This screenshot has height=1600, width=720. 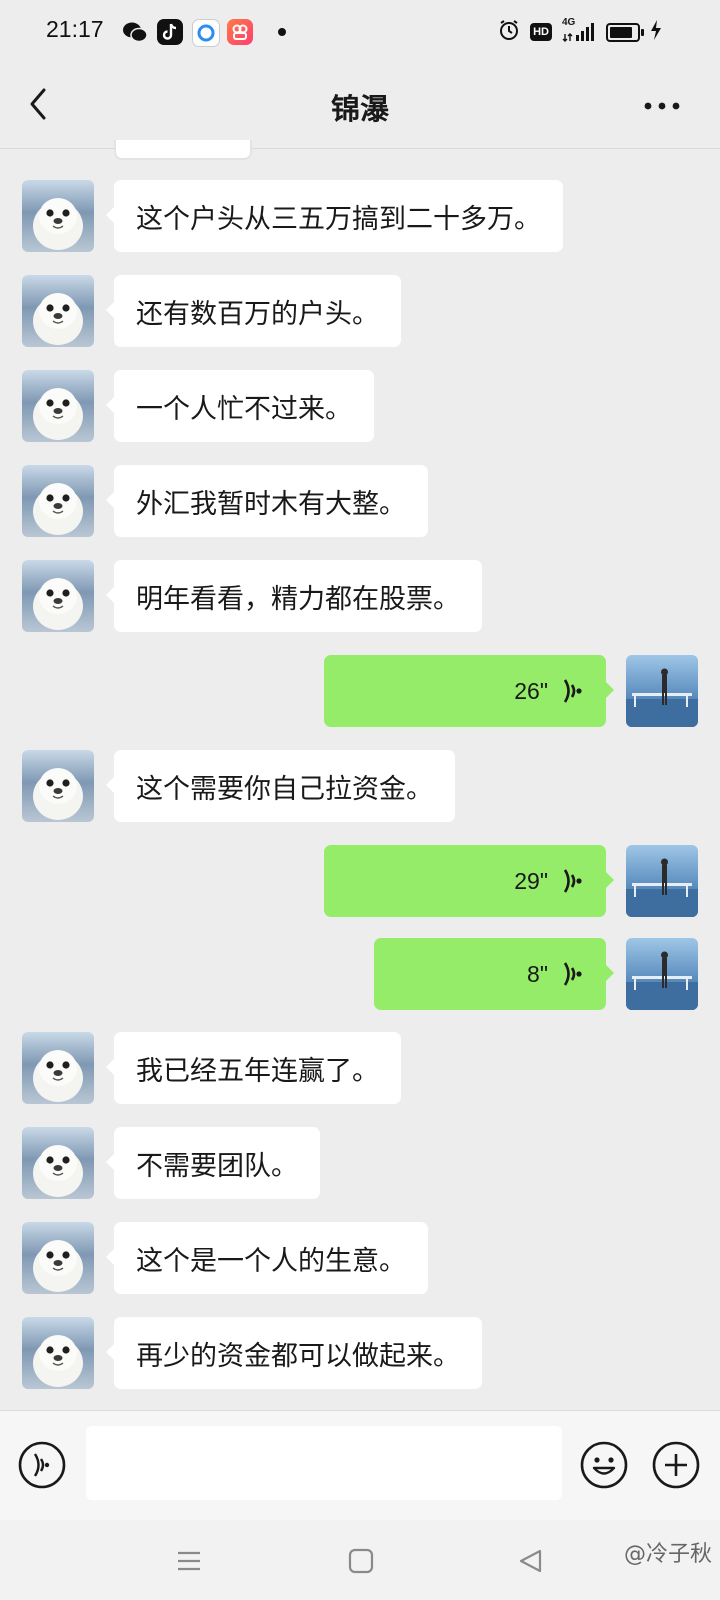 What do you see at coordinates (667, 1554) in the screenshot?
I see `watermark: @冷子秋` at bounding box center [667, 1554].